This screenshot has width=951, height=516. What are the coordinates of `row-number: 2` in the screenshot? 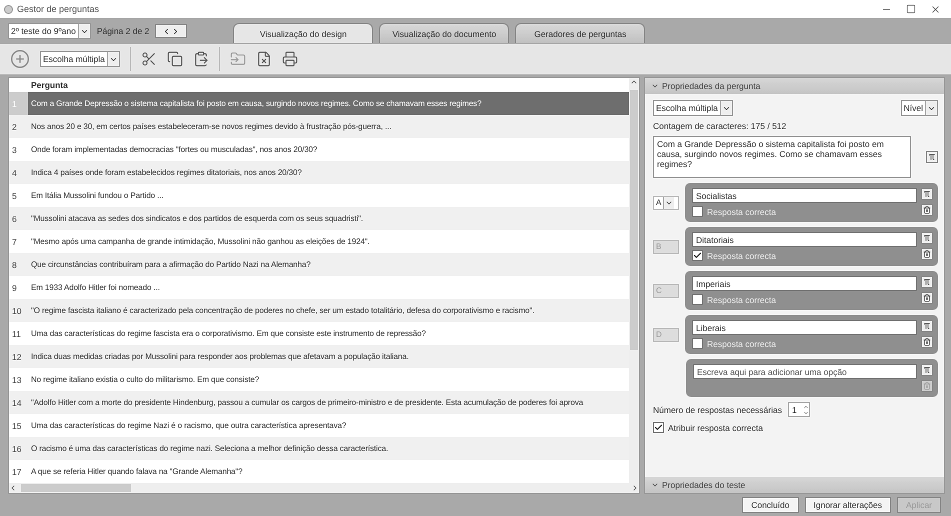 It's located at (14, 127).